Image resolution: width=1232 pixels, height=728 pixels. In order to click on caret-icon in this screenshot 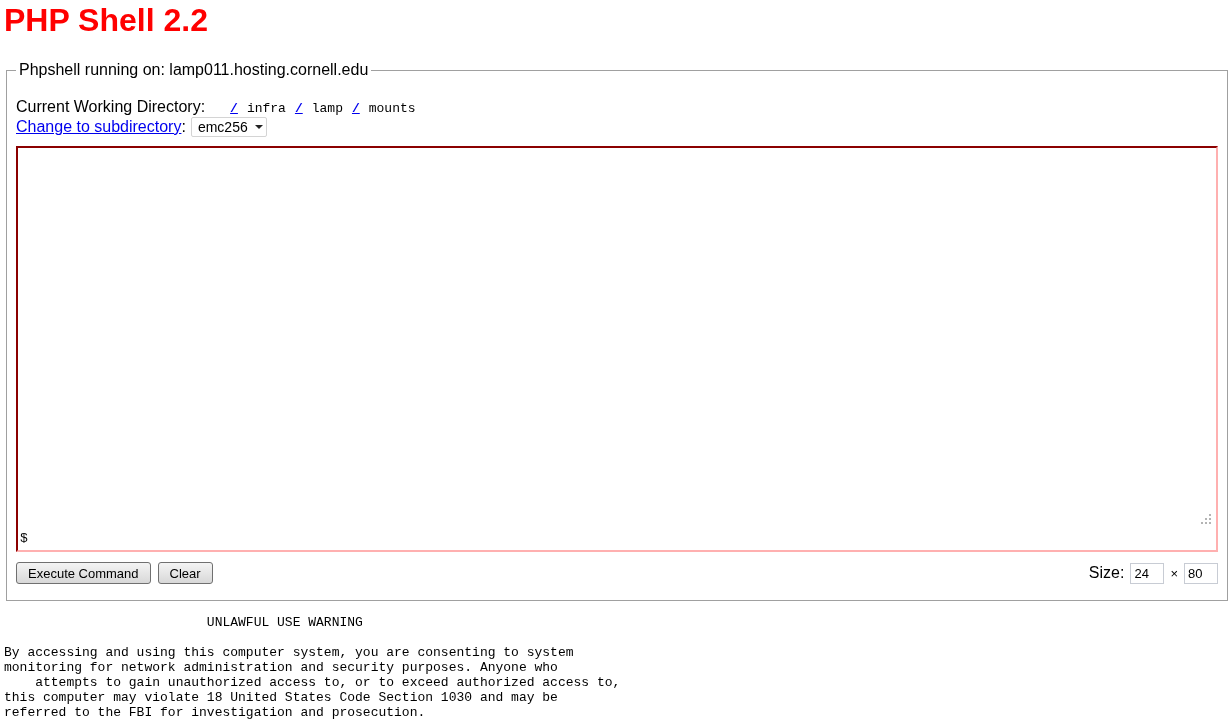, I will do `click(258, 127)`.